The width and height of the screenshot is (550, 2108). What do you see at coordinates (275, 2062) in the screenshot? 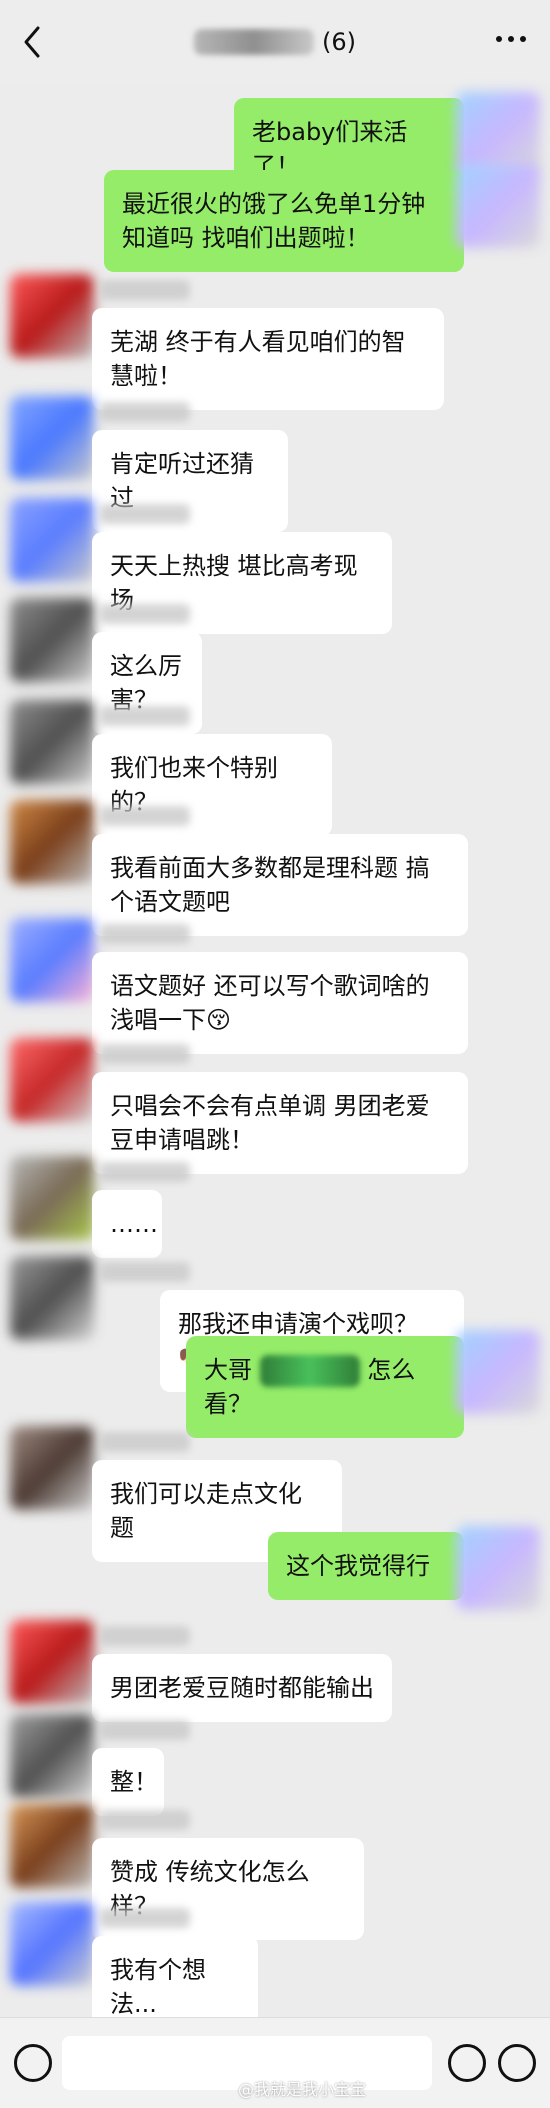
I see `input-bar: @我就是我小宝宝` at bounding box center [275, 2062].